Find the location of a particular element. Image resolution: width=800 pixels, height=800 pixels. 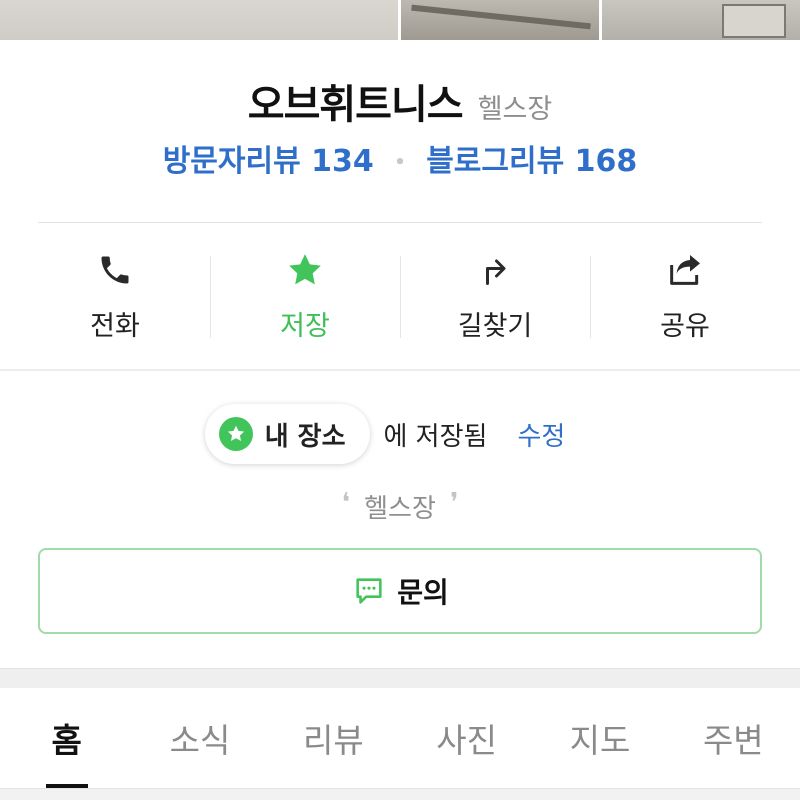

share-button: 공유 is located at coordinates (685, 297).